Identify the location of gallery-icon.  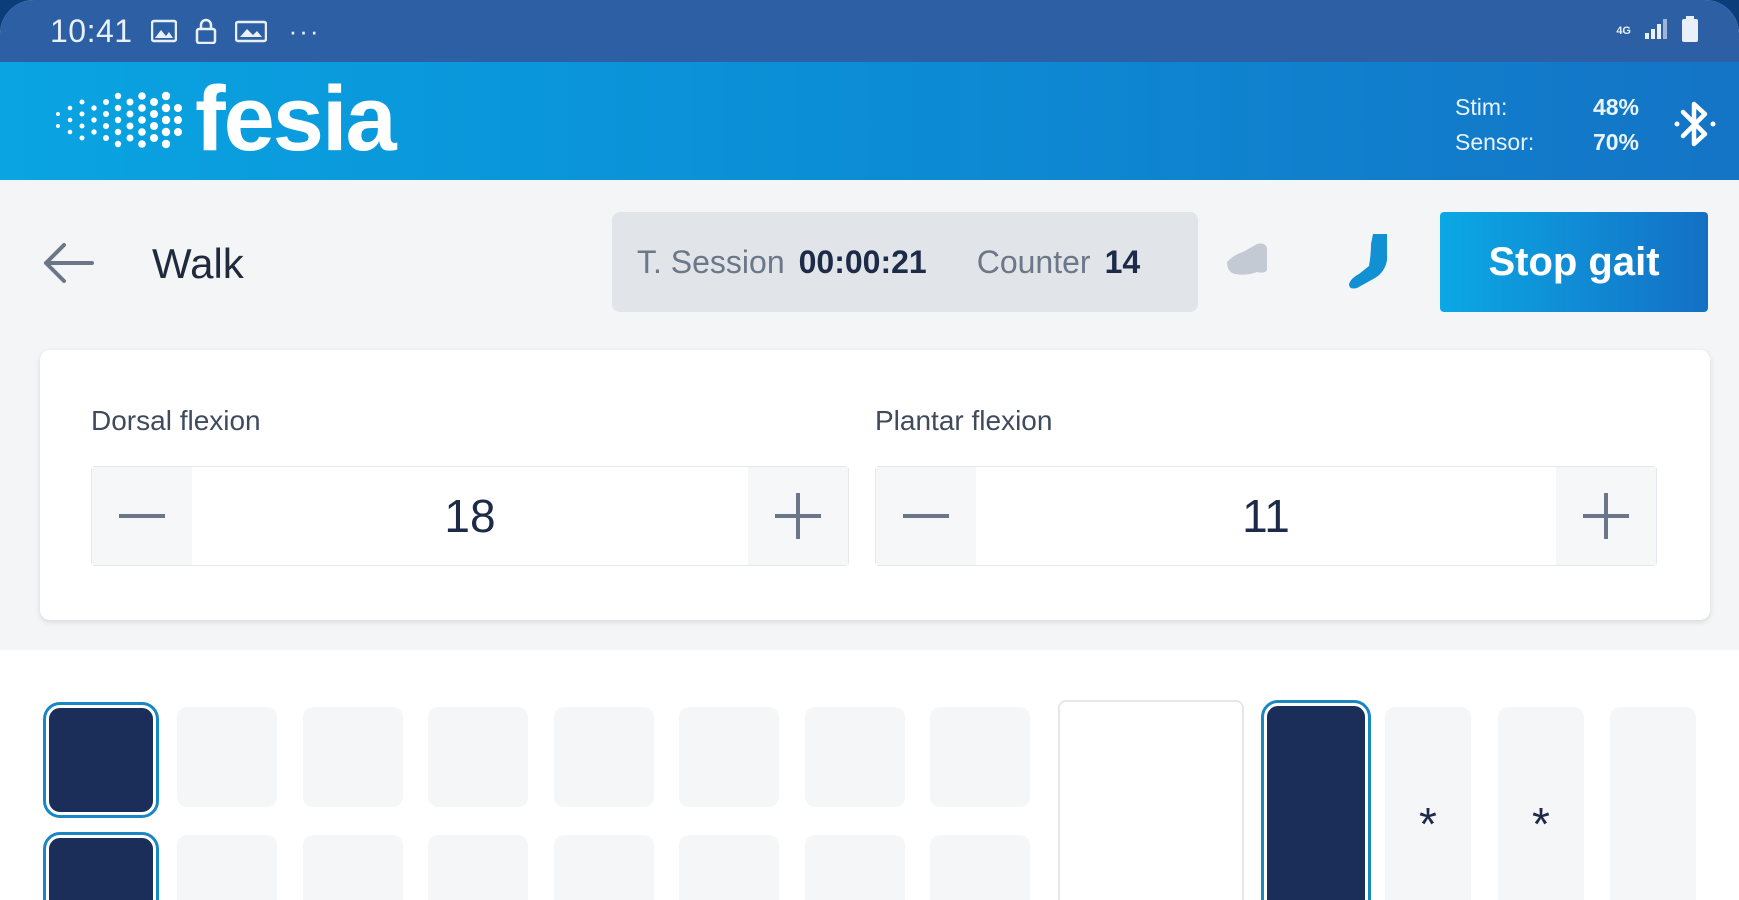
(250, 31).